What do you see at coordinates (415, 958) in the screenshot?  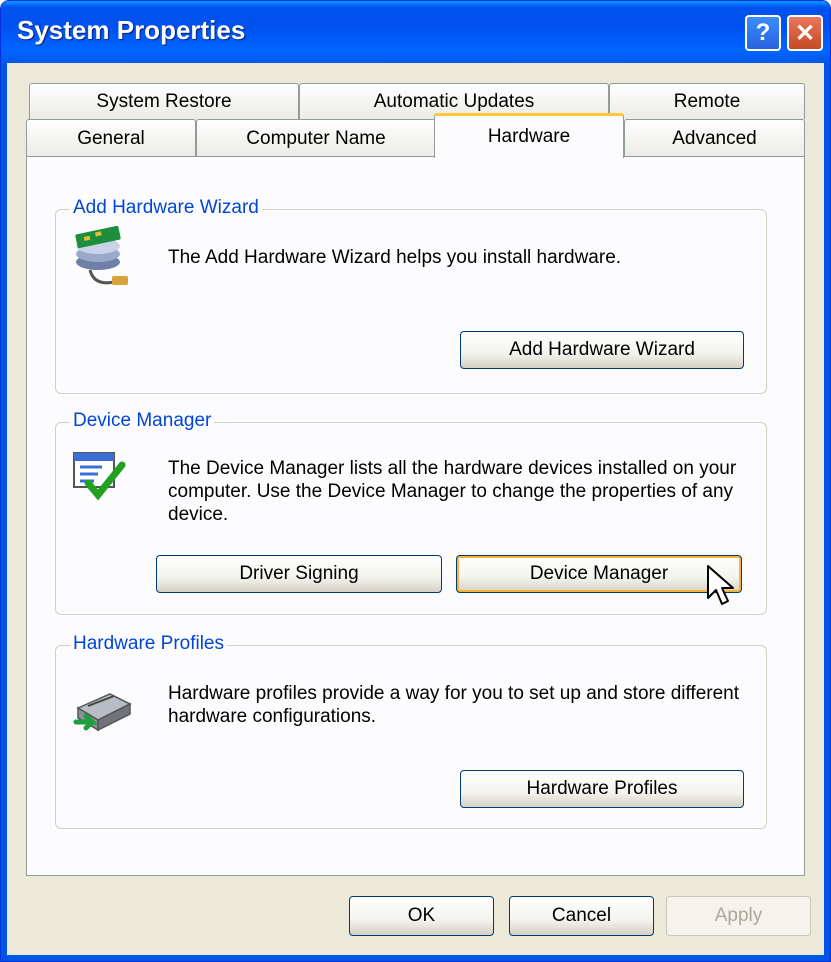 I see `window-frame-bottom` at bounding box center [415, 958].